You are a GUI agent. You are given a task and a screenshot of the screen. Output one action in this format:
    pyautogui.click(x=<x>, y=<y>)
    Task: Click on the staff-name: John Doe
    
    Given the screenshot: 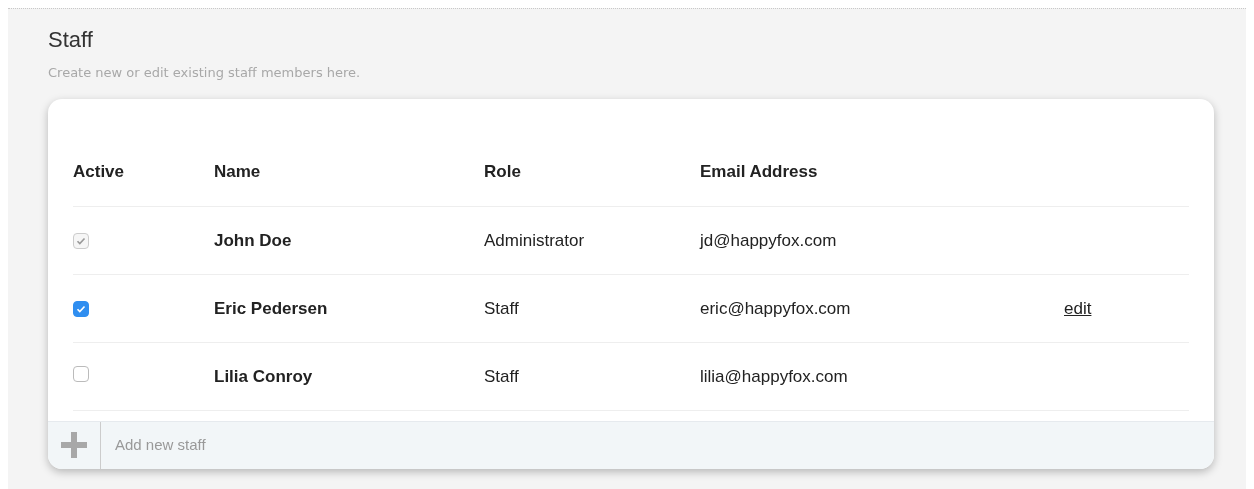 What is the action you would take?
    pyautogui.click(x=253, y=240)
    